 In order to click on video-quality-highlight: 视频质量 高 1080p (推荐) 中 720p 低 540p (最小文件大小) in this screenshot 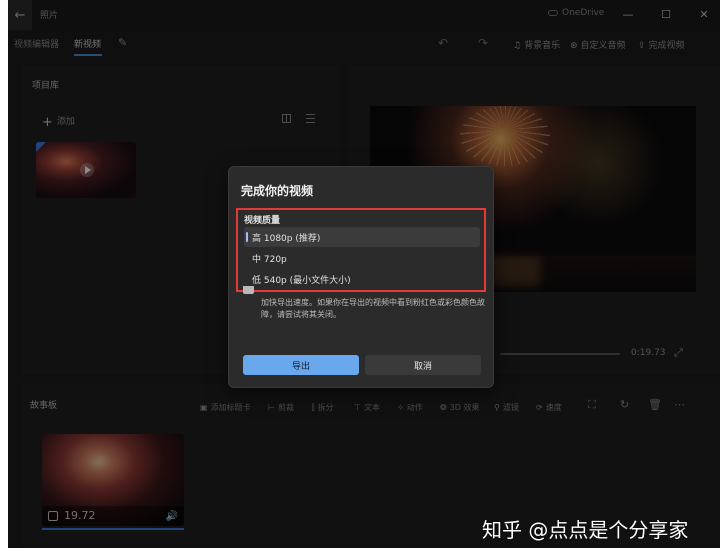, I will do `click(361, 250)`.